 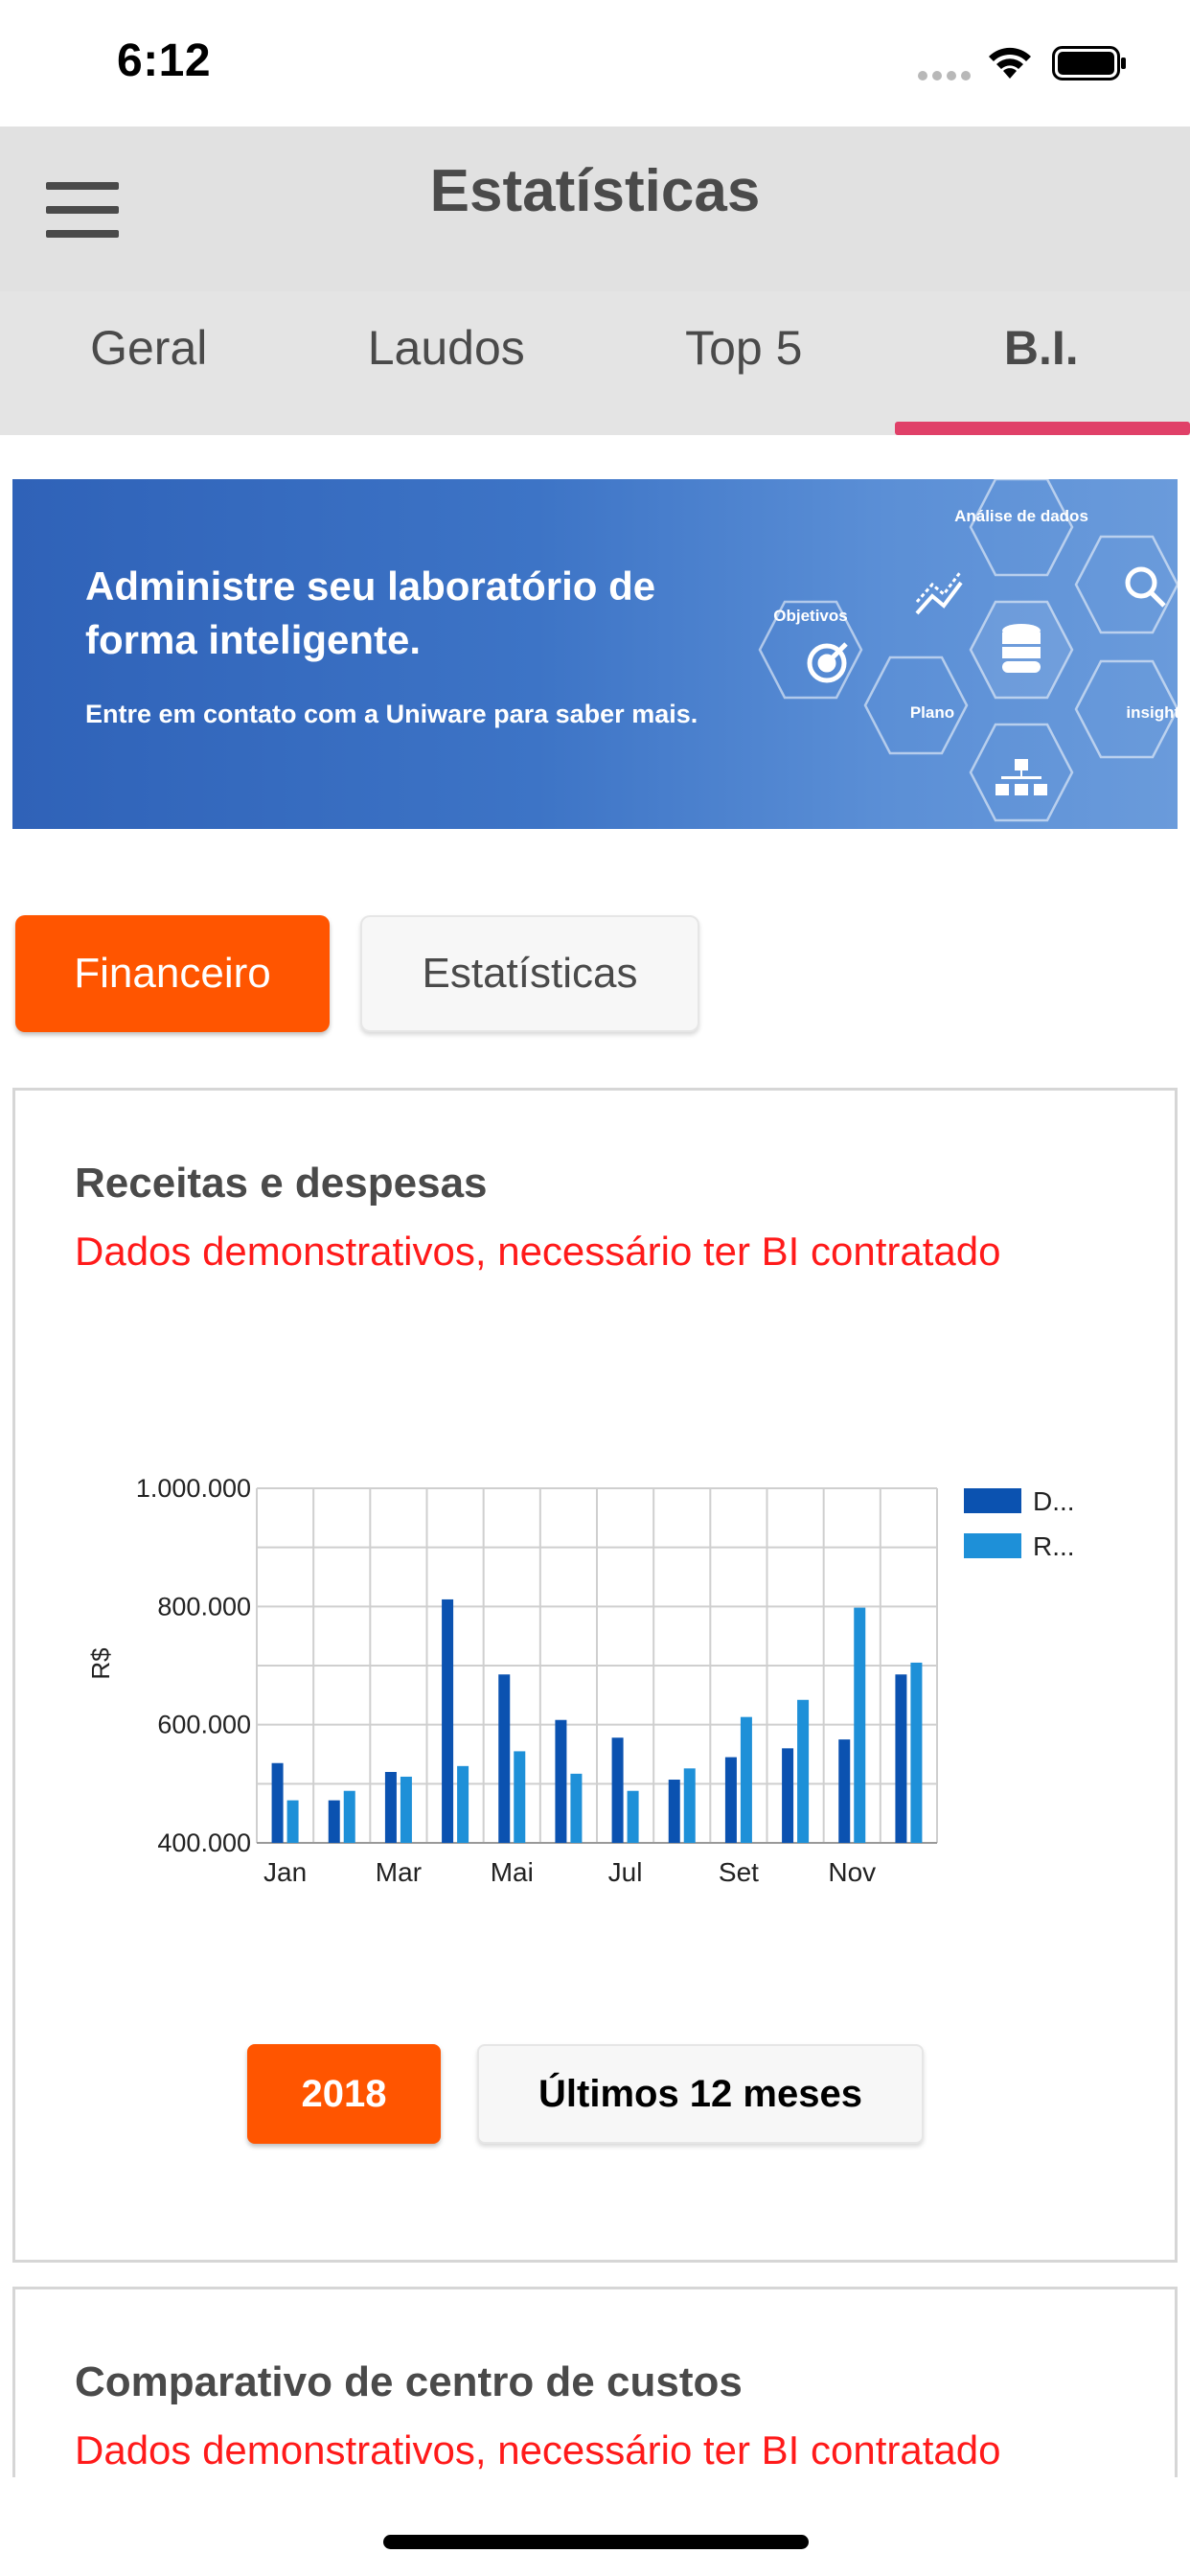 What do you see at coordinates (101, 1663) in the screenshot?
I see `y-axis-label: R$` at bounding box center [101, 1663].